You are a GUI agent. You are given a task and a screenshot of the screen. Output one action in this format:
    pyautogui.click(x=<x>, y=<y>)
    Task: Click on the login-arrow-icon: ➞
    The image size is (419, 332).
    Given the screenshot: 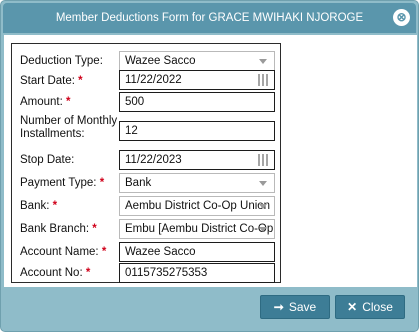 What is the action you would take?
    pyautogui.click(x=278, y=307)
    